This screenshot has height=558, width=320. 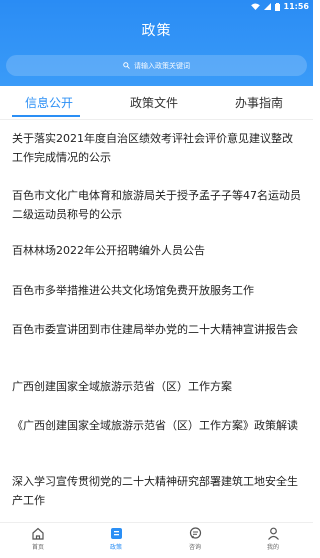 What do you see at coordinates (277, 6) in the screenshot?
I see `battery-icon` at bounding box center [277, 6].